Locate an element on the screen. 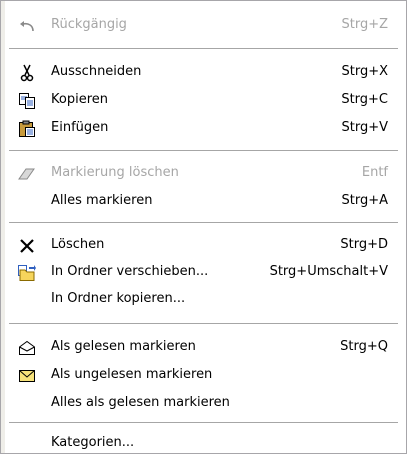  menu-item-clear-selection: Markierung löschen Entf is located at coordinates (203, 174).